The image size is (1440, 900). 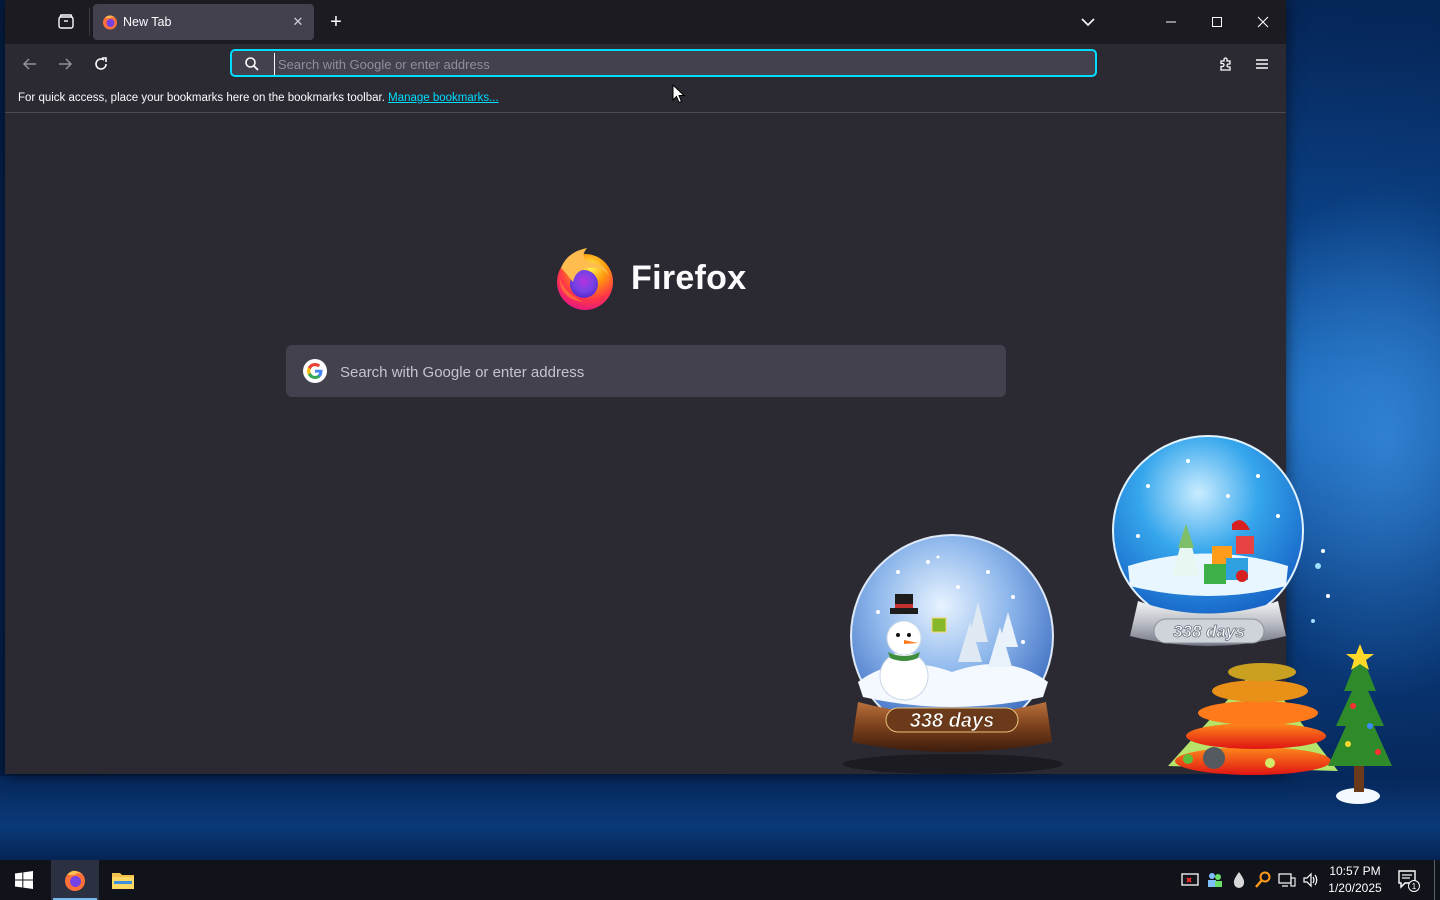 What do you see at coordinates (1209, 631) in the screenshot?
I see `christmas-days-label: 338 days` at bounding box center [1209, 631].